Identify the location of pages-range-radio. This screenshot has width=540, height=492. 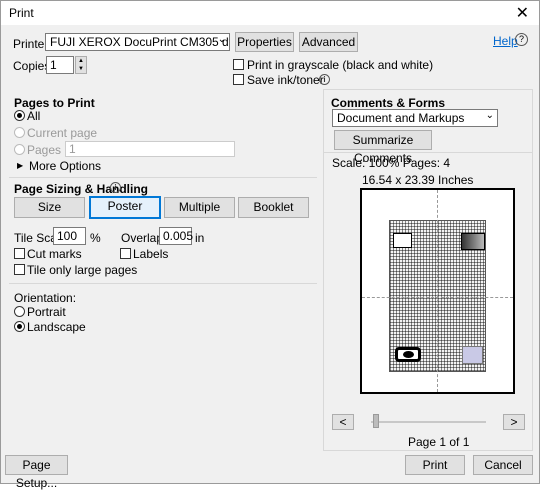
(19, 149).